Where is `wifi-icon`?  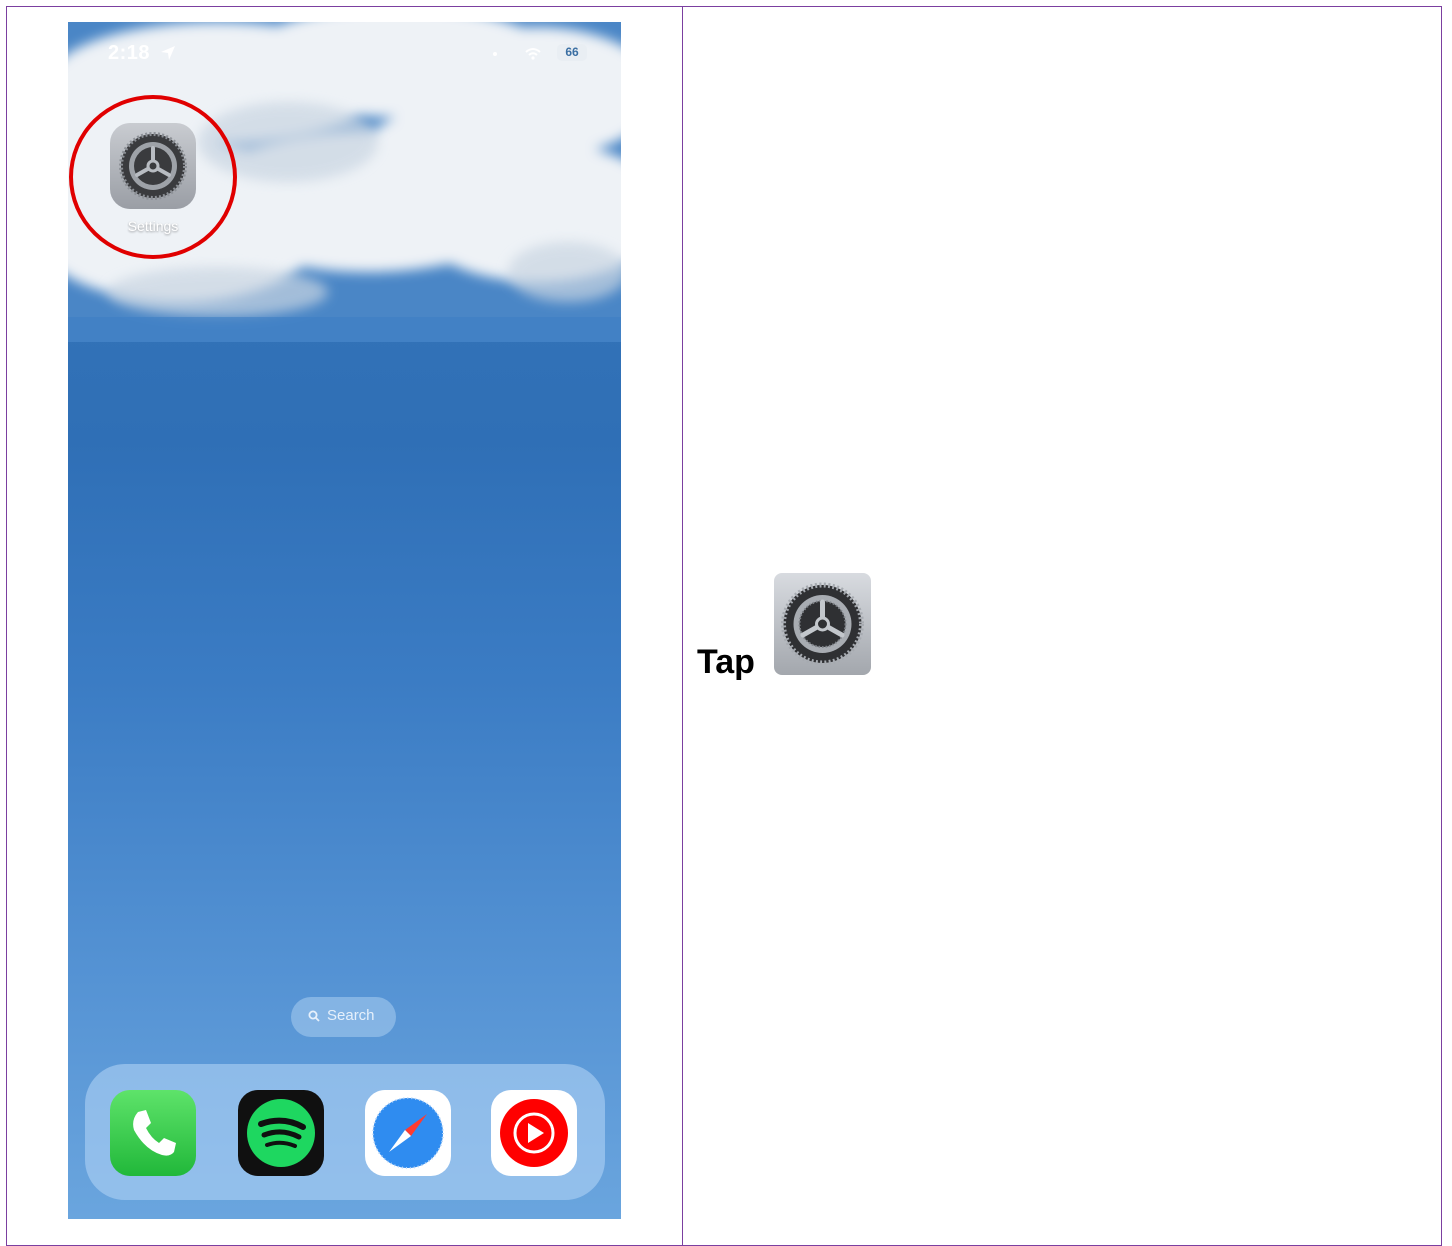
wifi-icon is located at coordinates (533, 54).